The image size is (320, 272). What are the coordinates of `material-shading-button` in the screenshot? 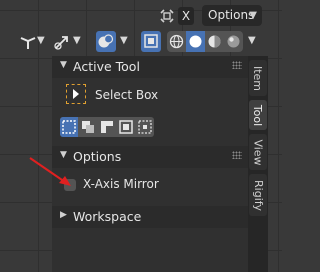 It's located at (214, 41).